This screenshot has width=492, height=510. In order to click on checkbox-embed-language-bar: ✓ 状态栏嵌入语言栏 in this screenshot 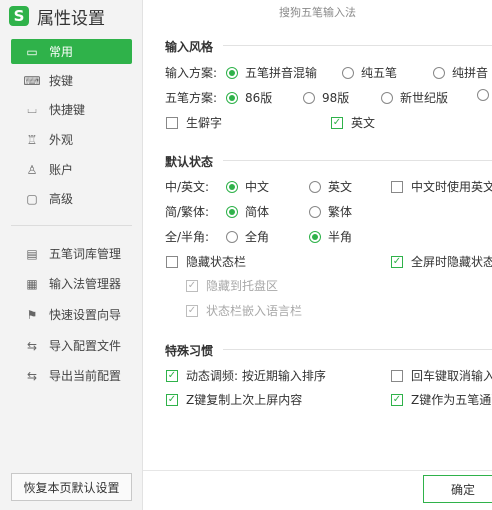, I will do `click(244, 310)`.